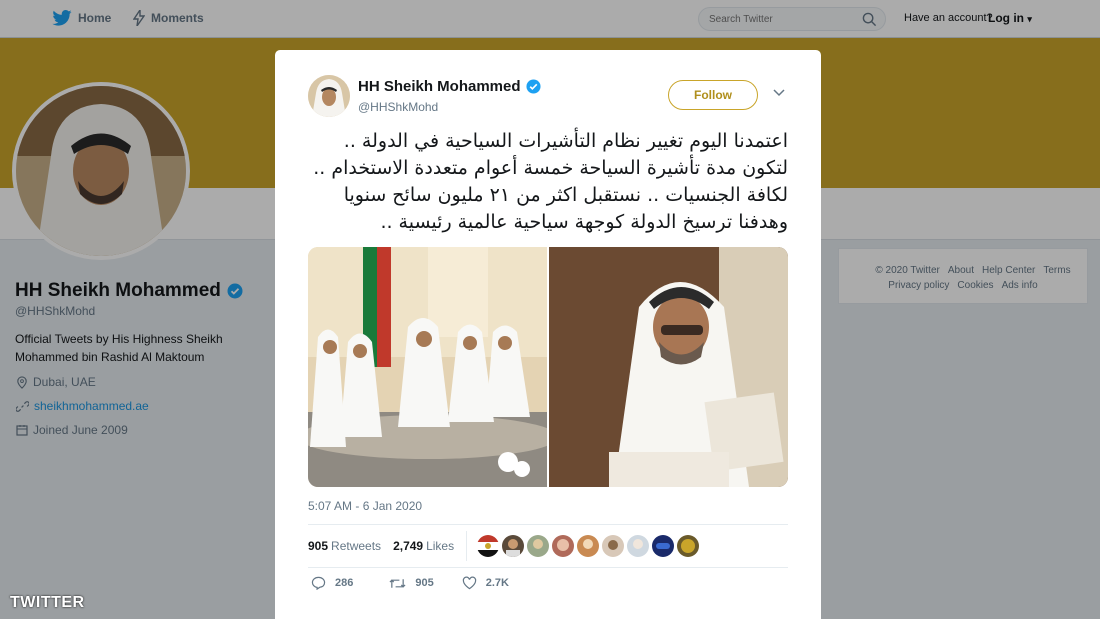 The width and height of the screenshot is (1100, 619). Describe the element at coordinates (469, 583) in the screenshot. I see `heart-icon` at that location.